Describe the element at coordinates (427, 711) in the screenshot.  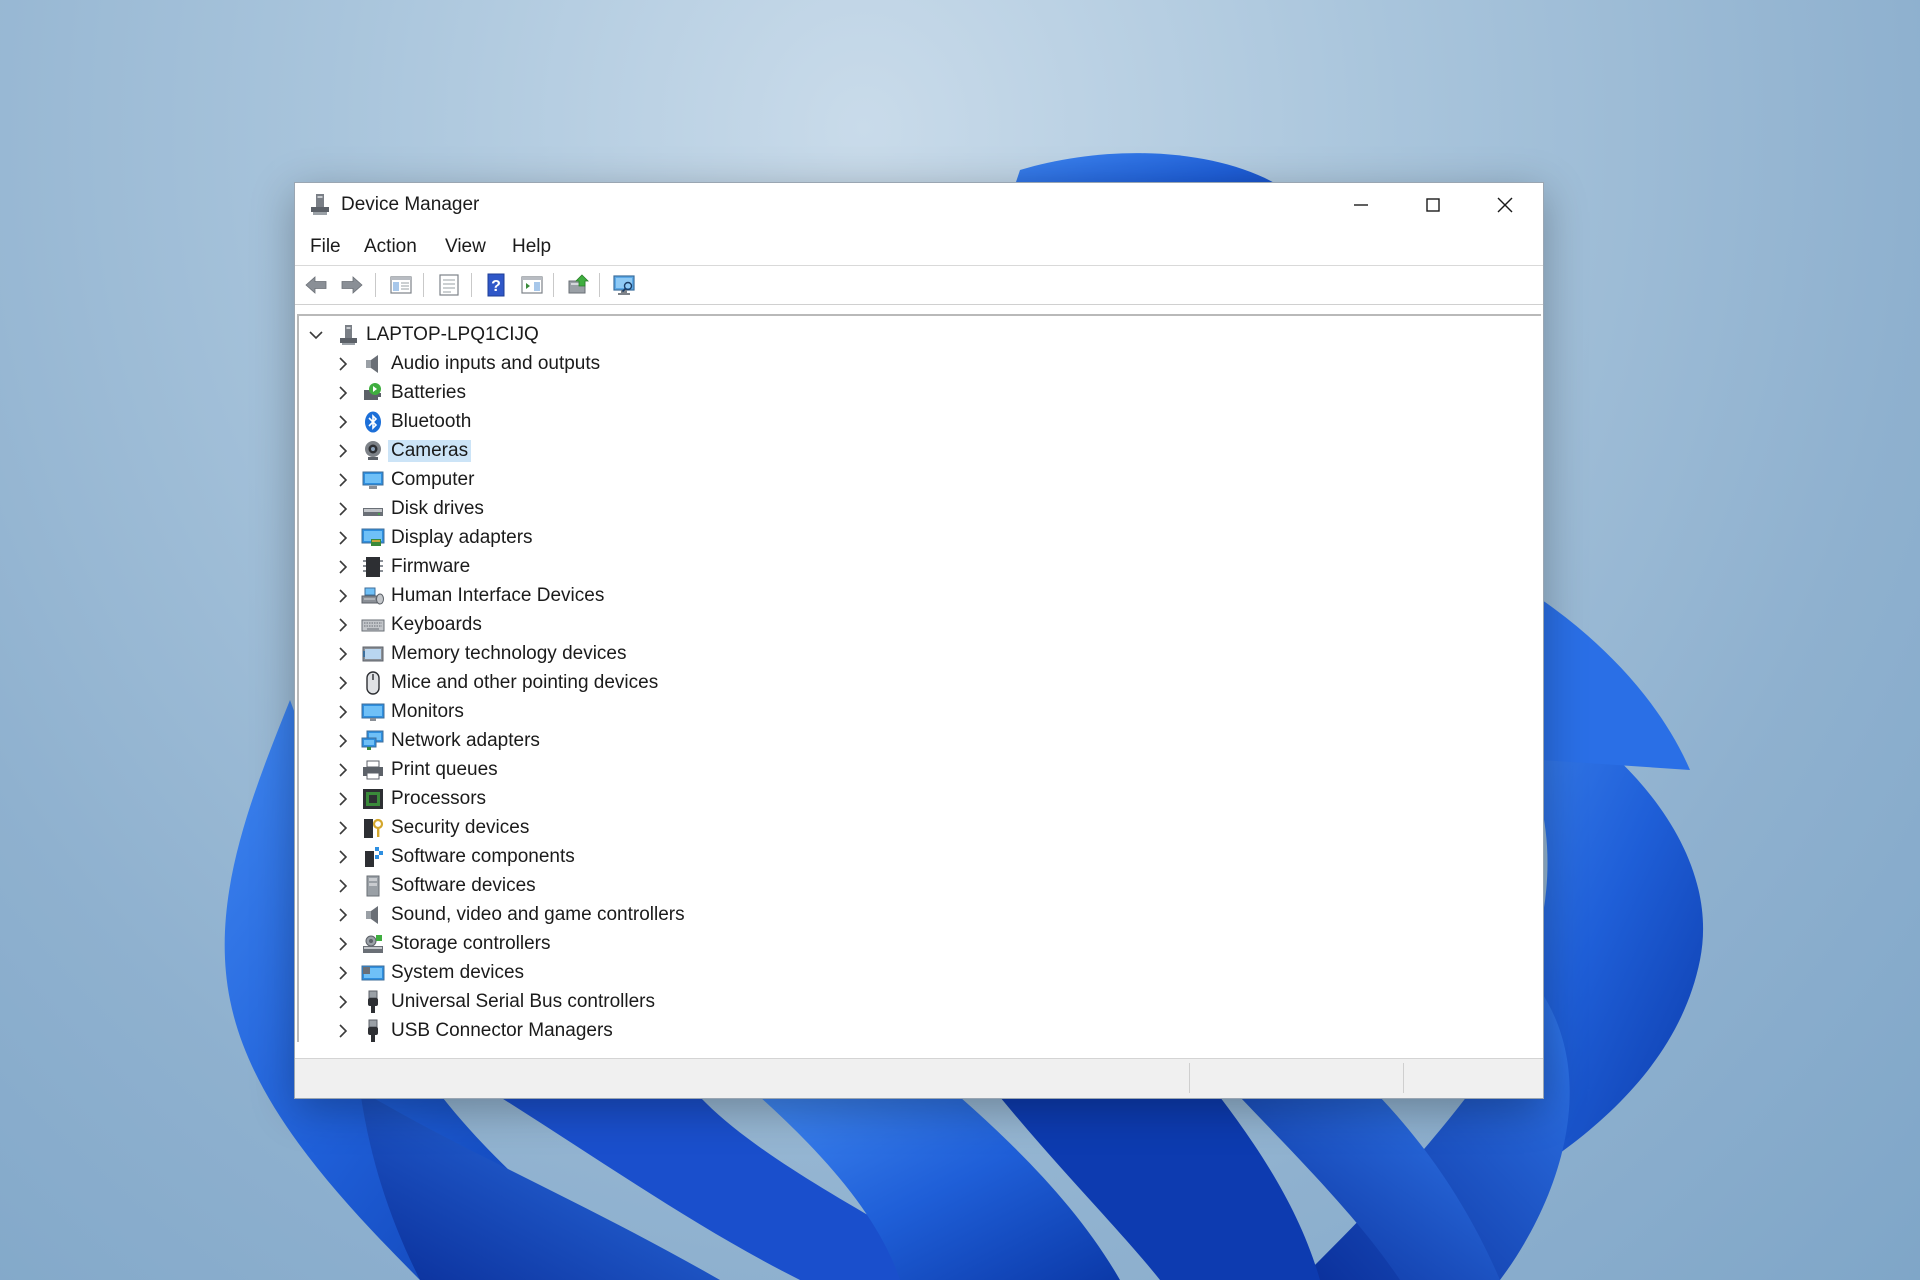
I see `tree-item-label: Monitors` at that location.